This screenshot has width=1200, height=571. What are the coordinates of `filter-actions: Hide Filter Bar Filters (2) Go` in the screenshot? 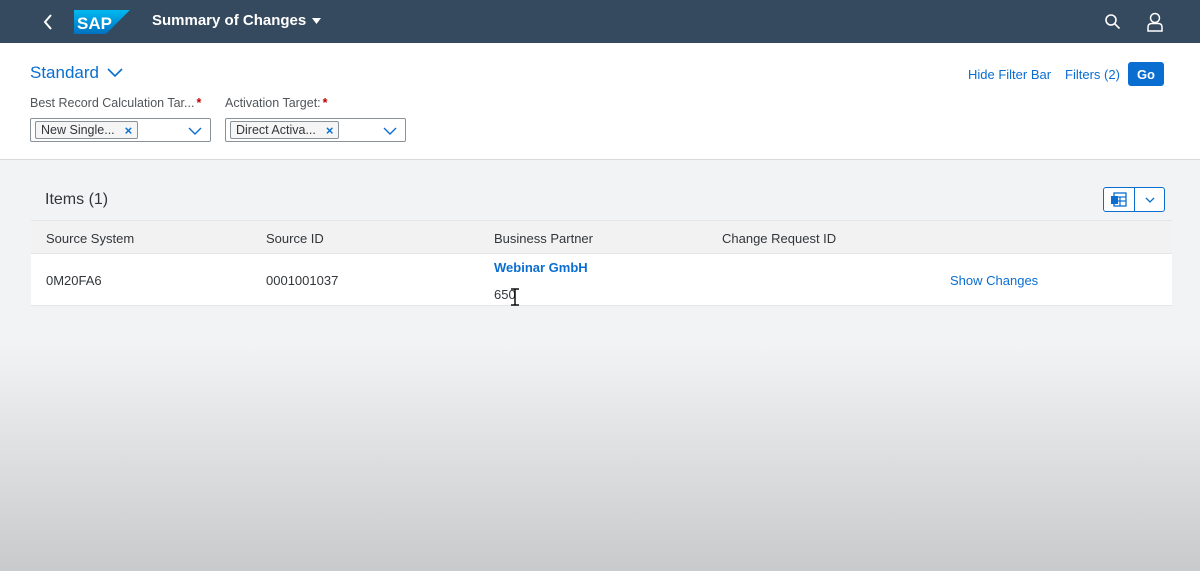 It's located at (1066, 74).